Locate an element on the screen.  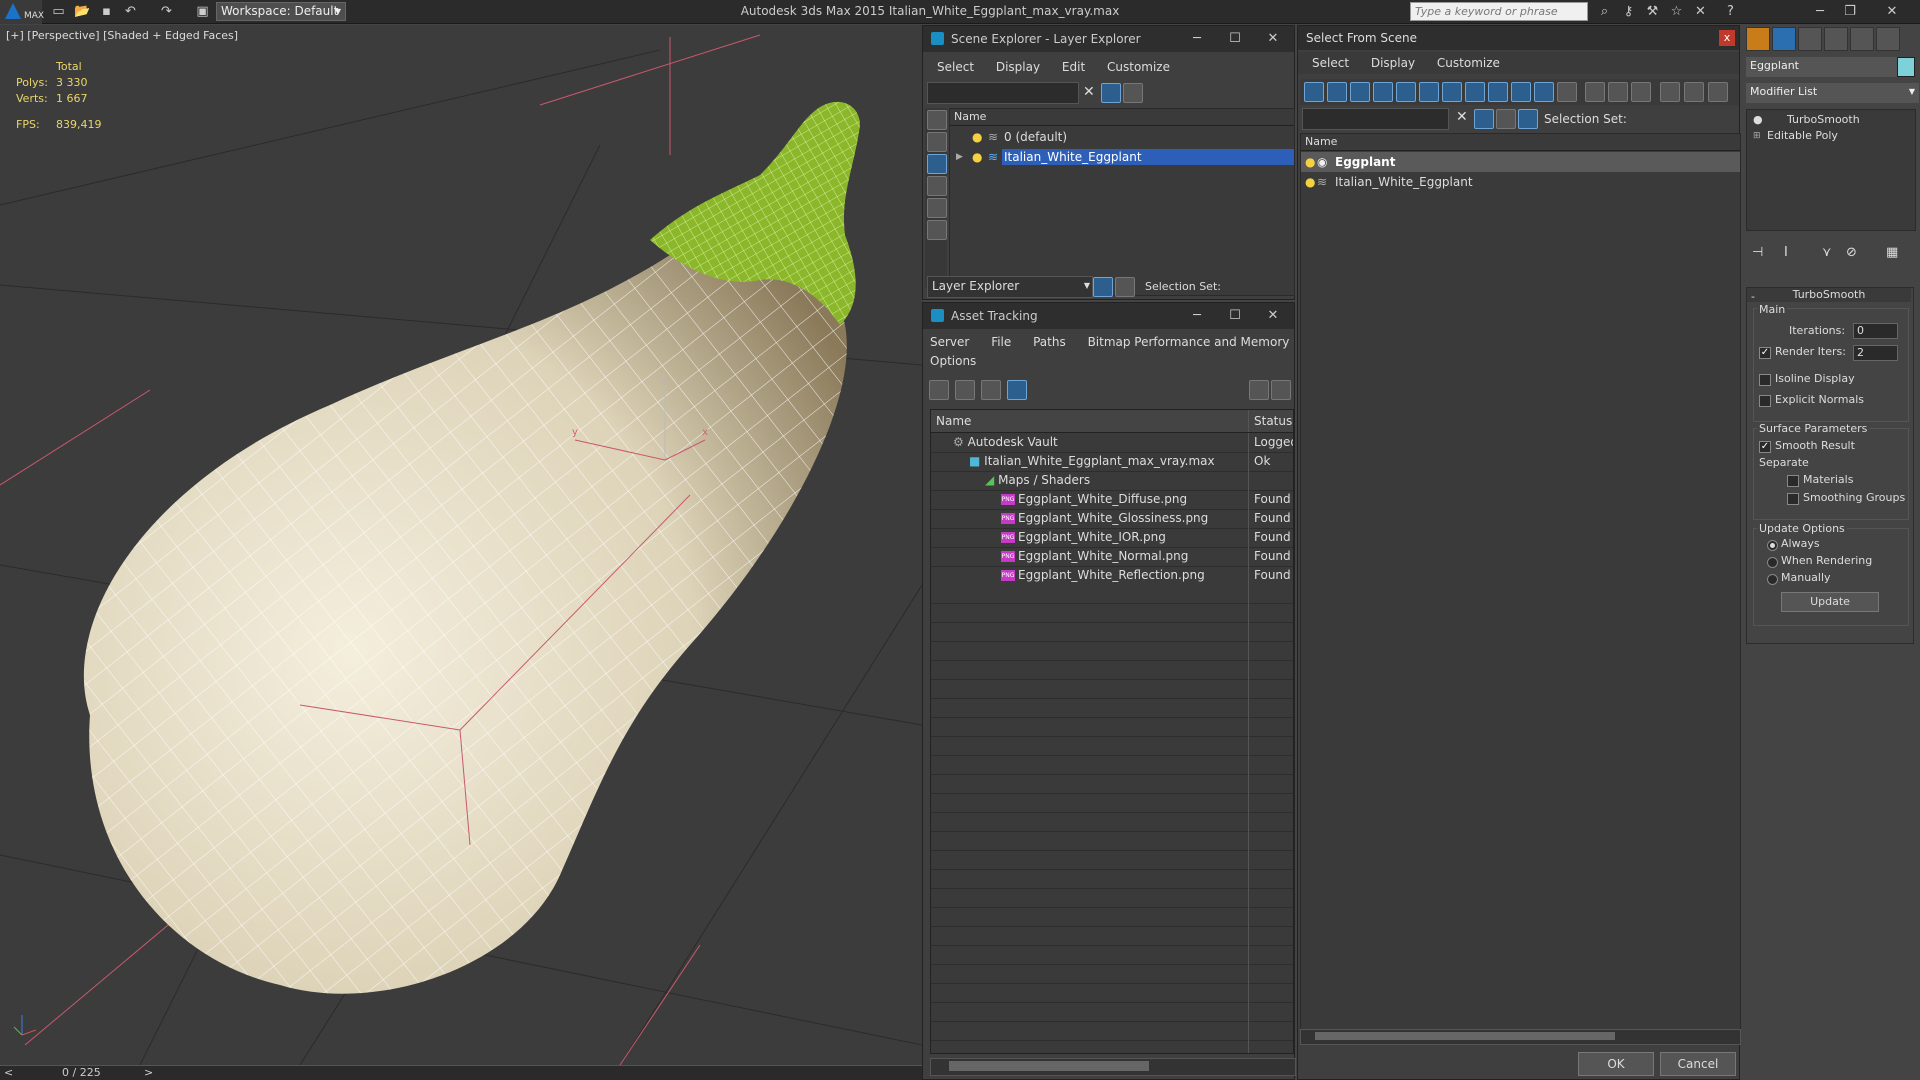
time-prev-button: < is located at coordinates (8, 1072).